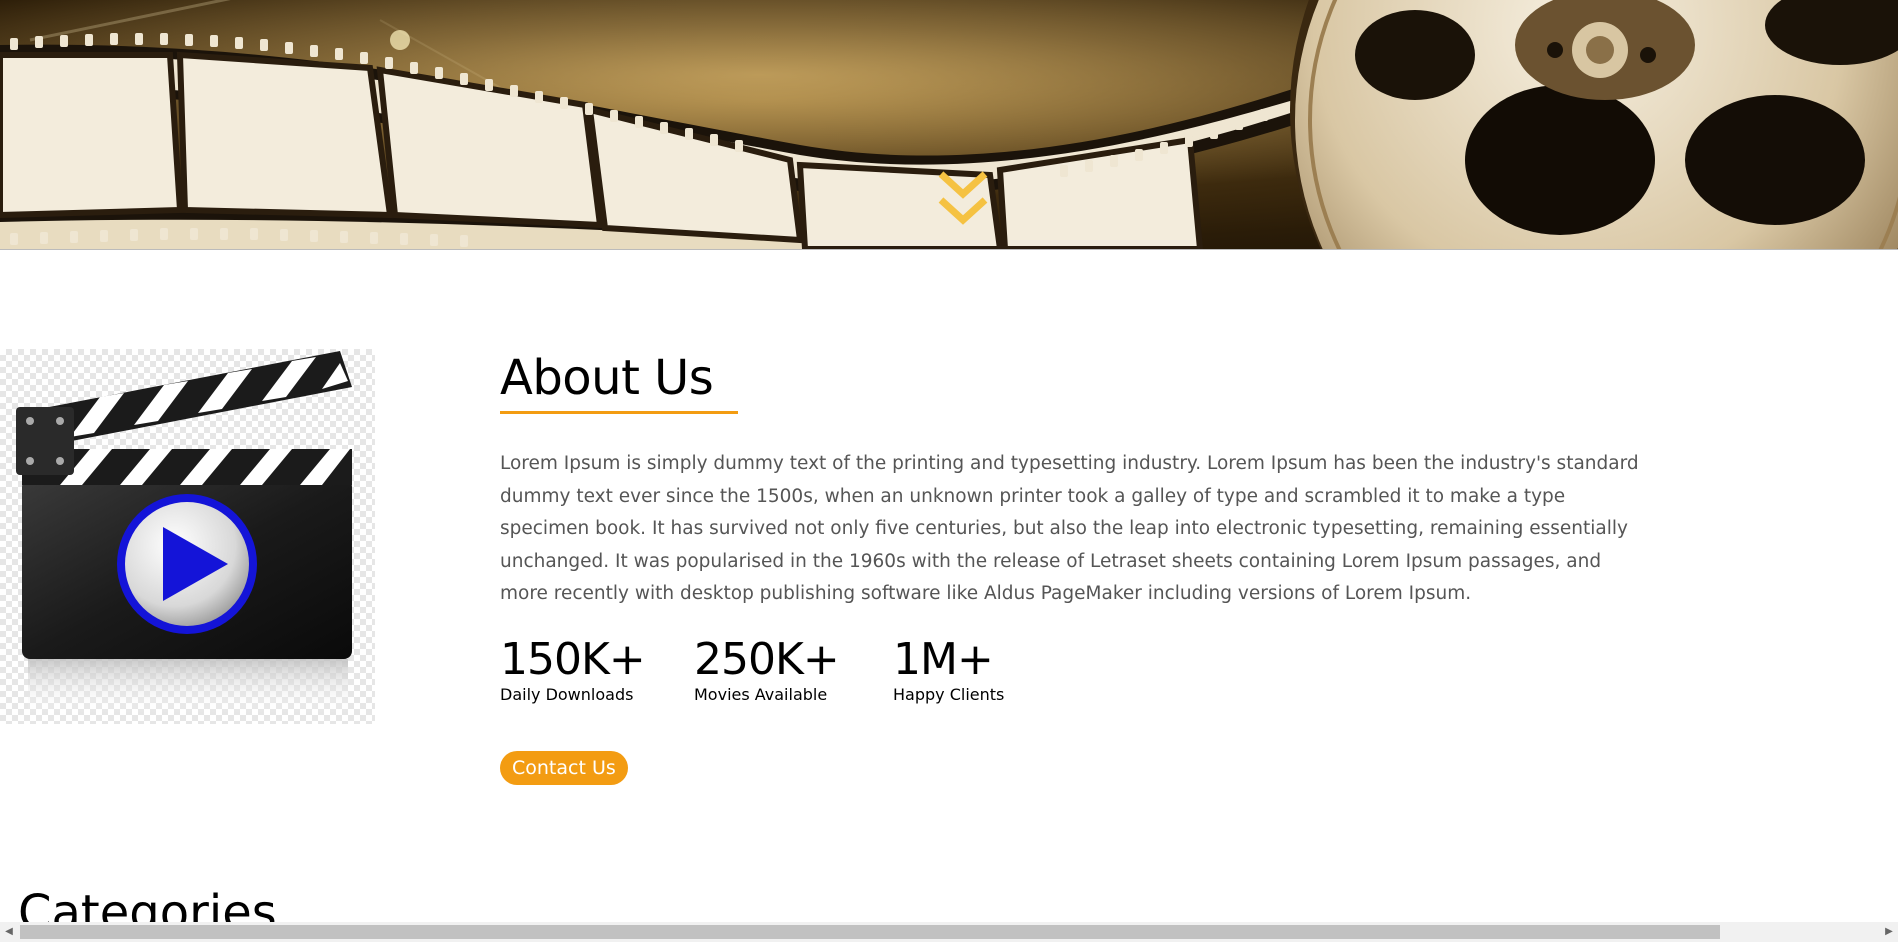  I want to click on about-title: About Us, so click(607, 378).